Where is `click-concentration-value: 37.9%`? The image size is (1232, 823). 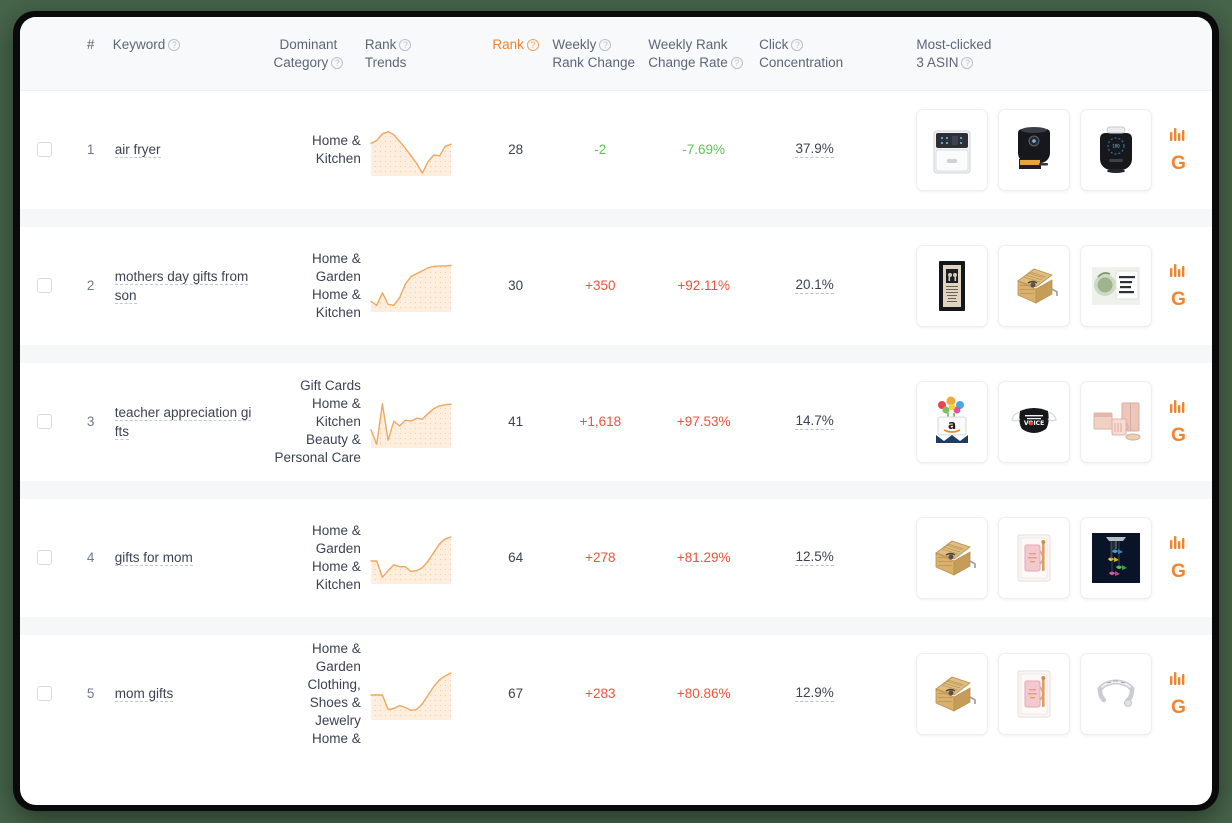 click-concentration-value: 37.9% is located at coordinates (814, 150).